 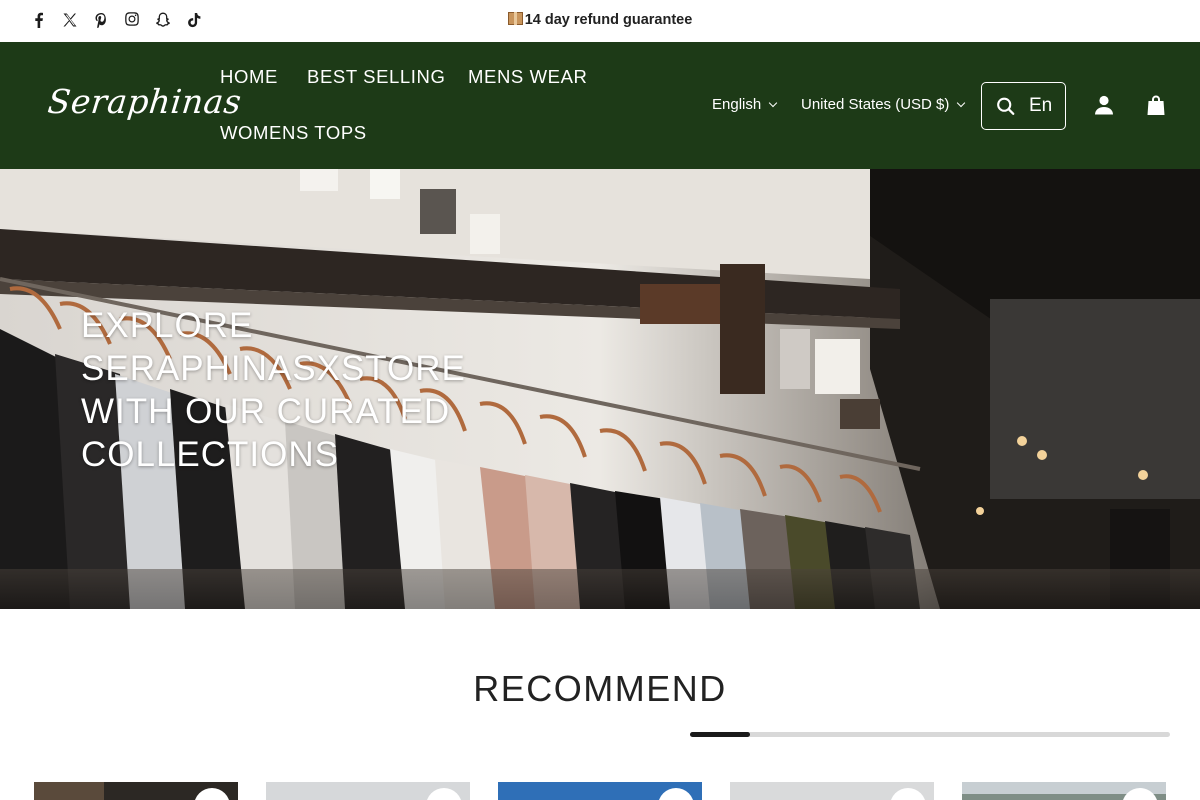 I want to click on announcement-bar: 14 day refund guarantee, so click(x=600, y=21).